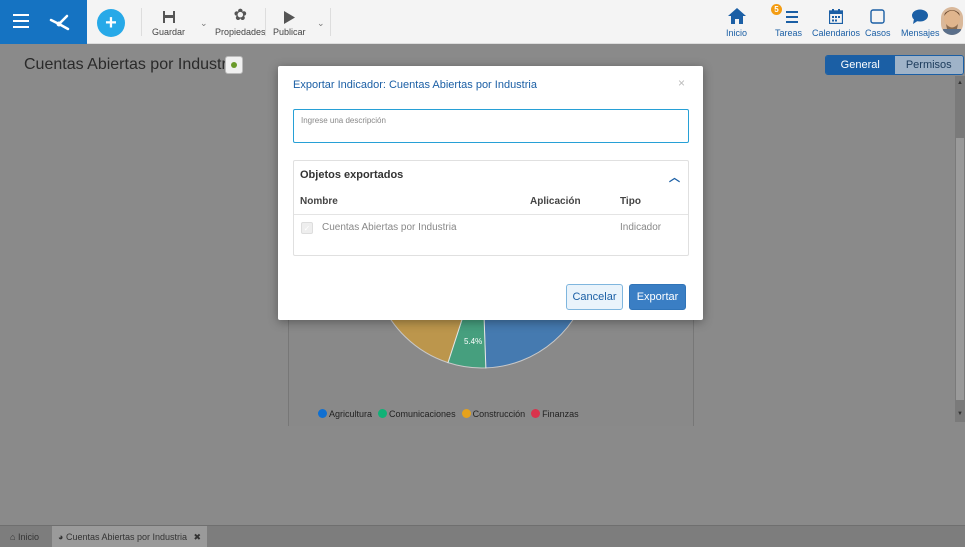 This screenshot has height=547, width=965. I want to click on calendar-icon, so click(836, 16).